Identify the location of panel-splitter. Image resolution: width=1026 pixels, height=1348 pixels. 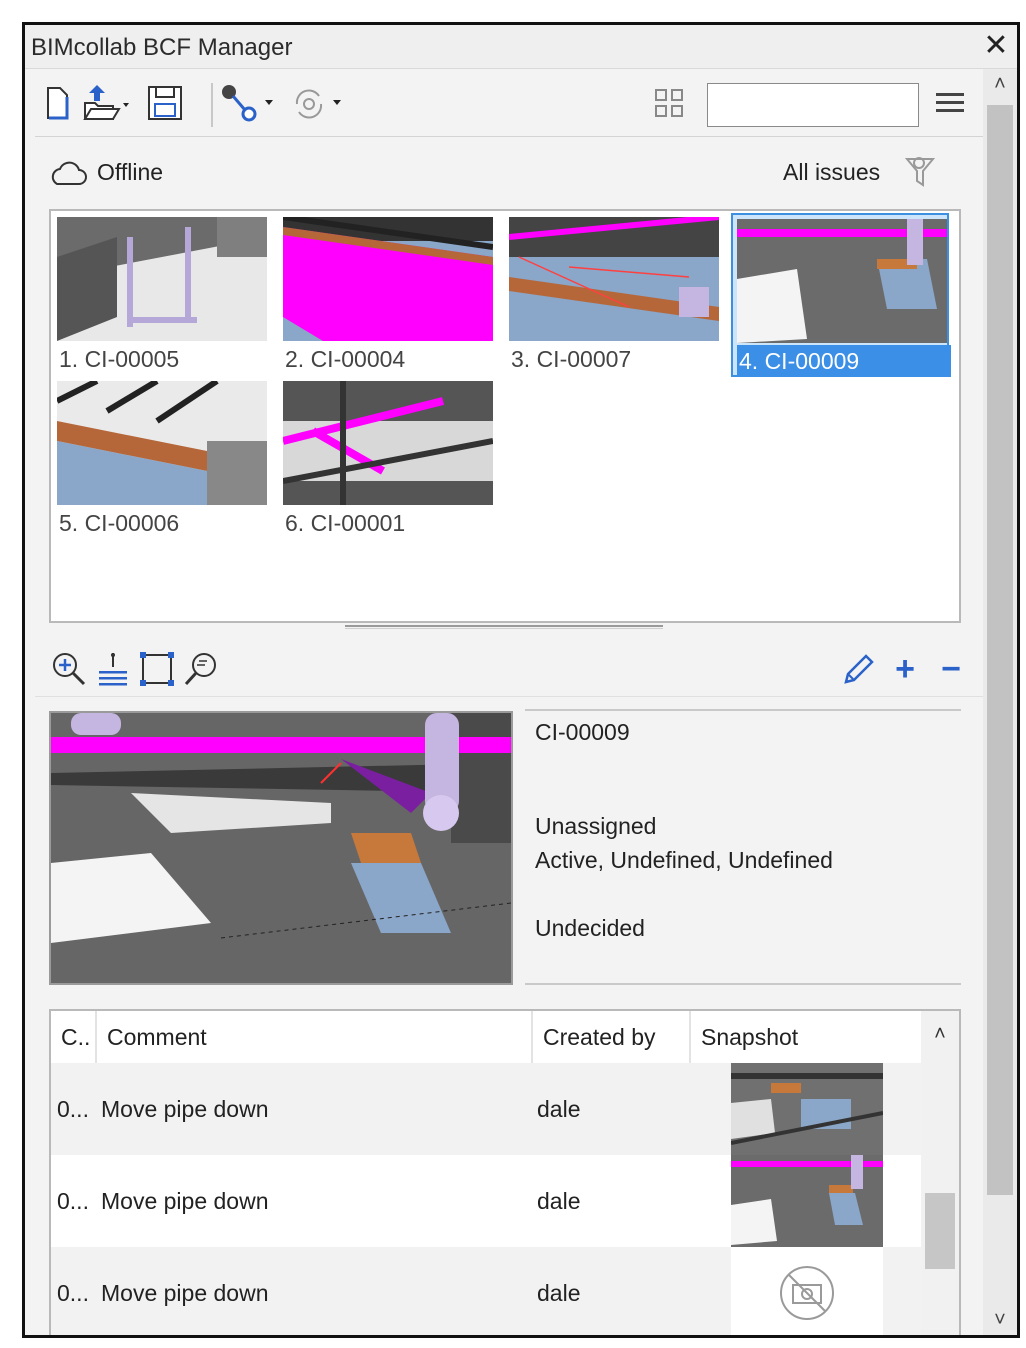
(504, 627).